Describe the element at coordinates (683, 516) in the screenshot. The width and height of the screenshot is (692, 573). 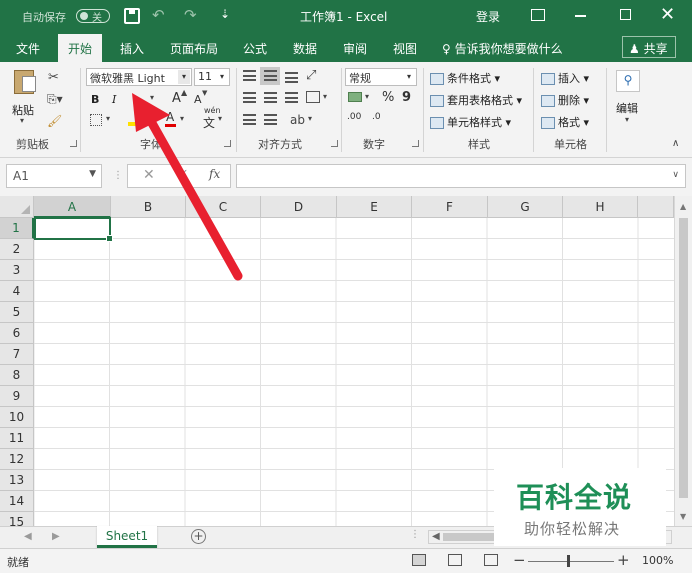
I see `scroll-down-icon: ▼` at that location.